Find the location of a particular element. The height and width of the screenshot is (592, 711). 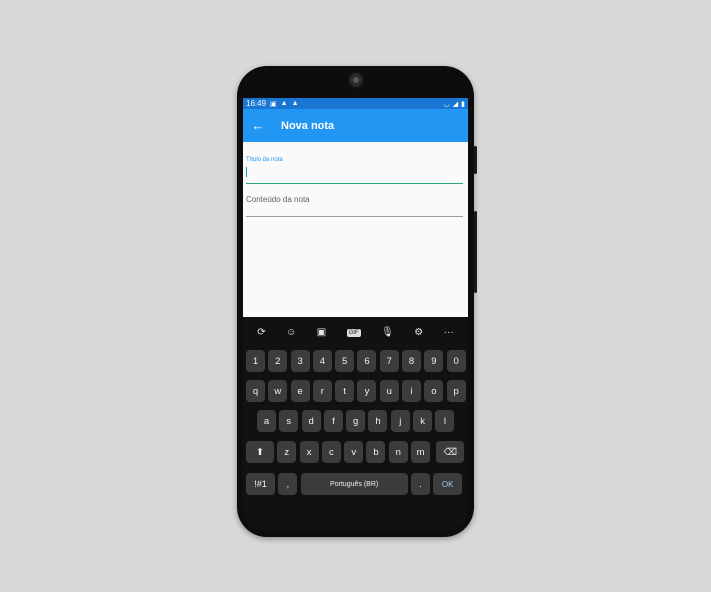

status-time: 16:49 is located at coordinates (256, 103).